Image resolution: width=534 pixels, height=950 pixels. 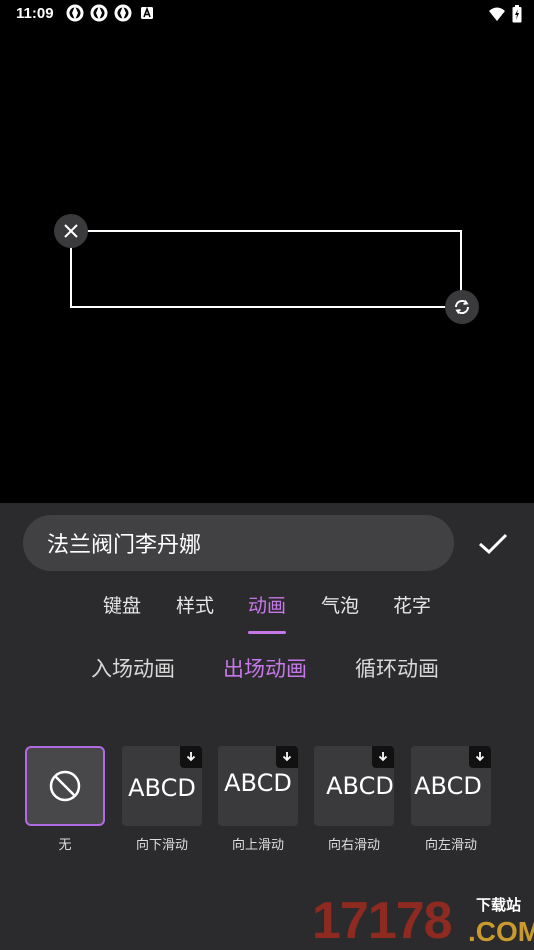 What do you see at coordinates (122, 604) in the screenshot?
I see `tab-keyboard: 键盘` at bounding box center [122, 604].